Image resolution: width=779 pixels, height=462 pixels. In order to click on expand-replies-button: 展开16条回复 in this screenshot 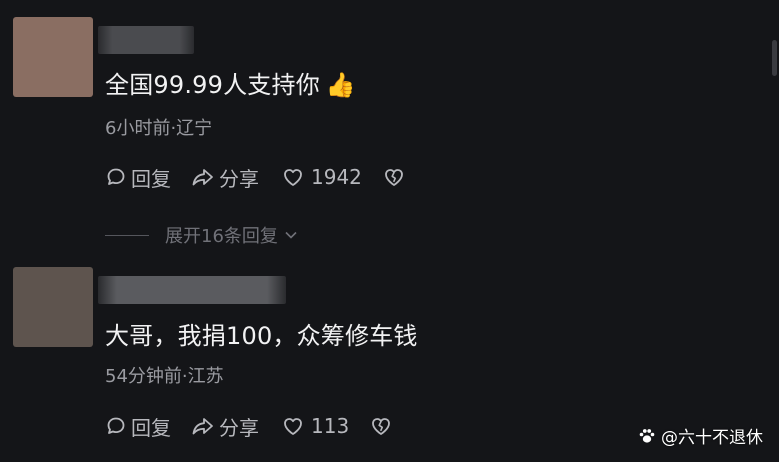, I will do `click(201, 235)`.